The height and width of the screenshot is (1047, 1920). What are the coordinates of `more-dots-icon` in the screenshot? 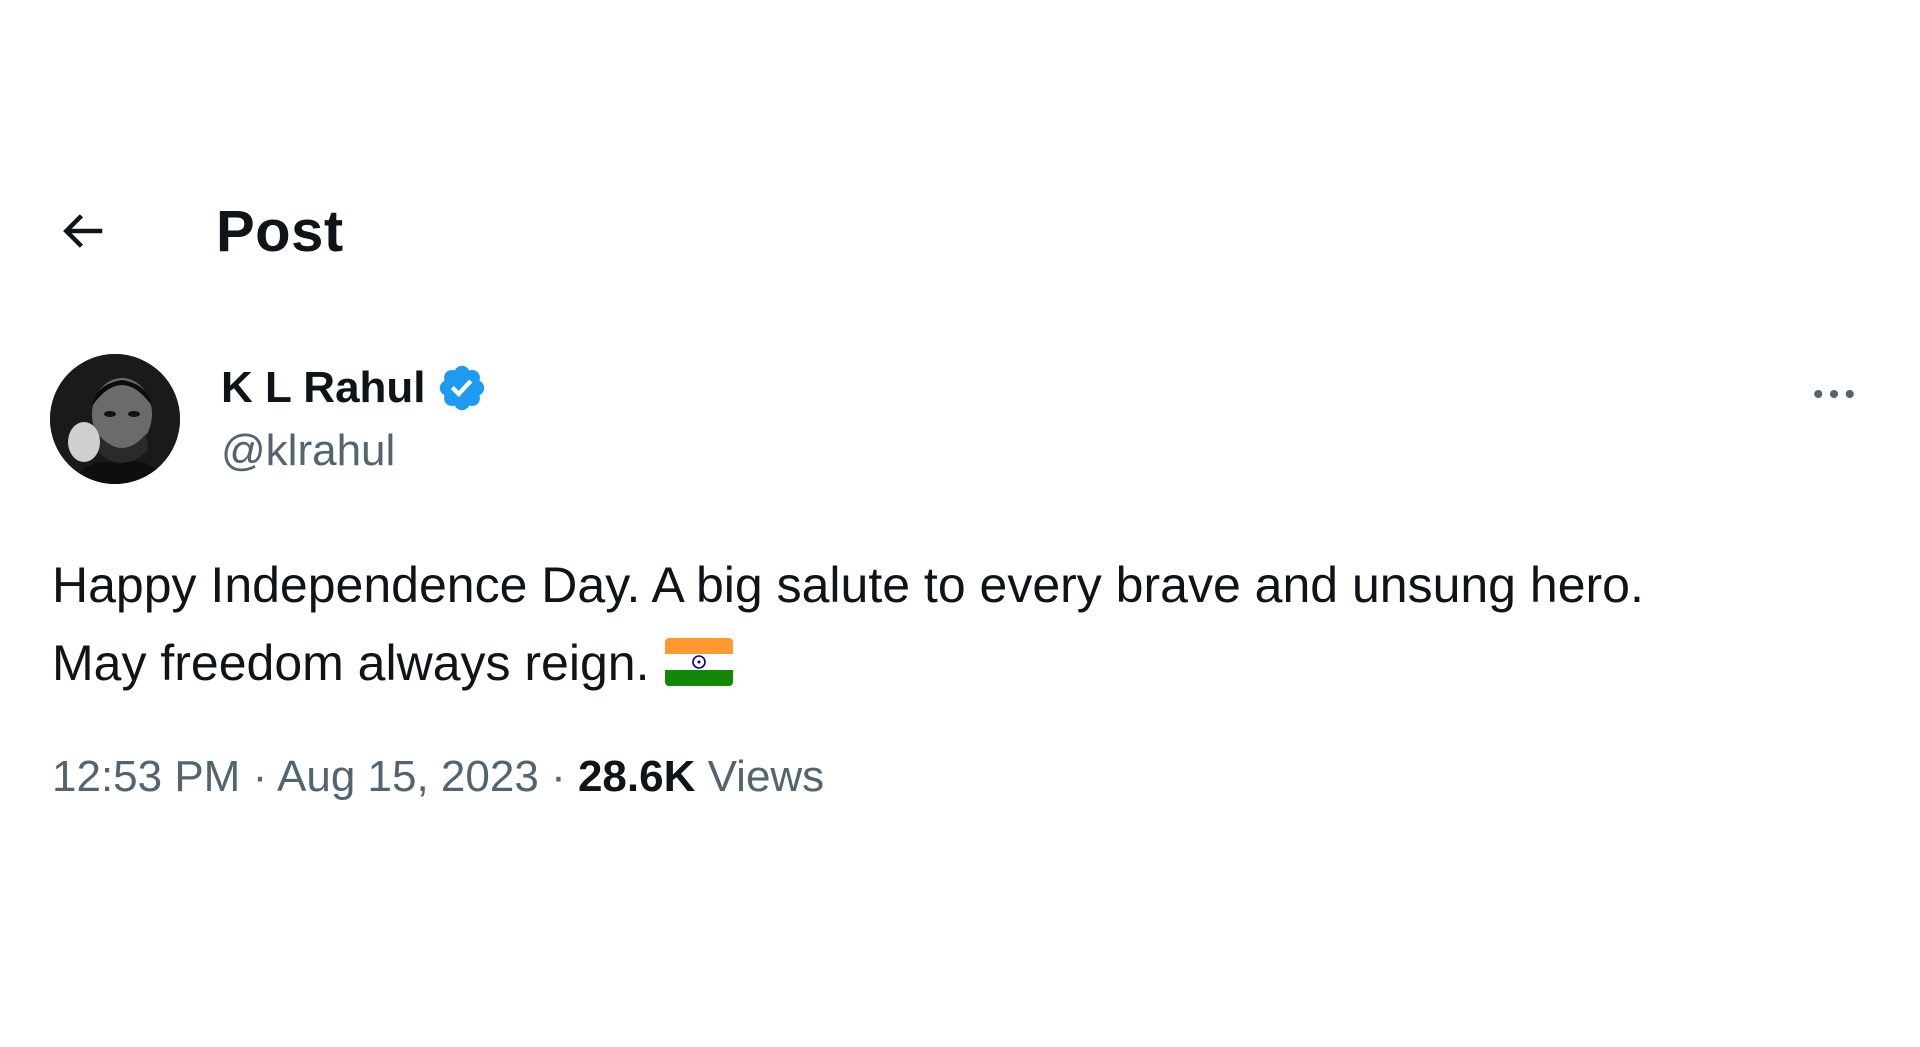 It's located at (1834, 394).